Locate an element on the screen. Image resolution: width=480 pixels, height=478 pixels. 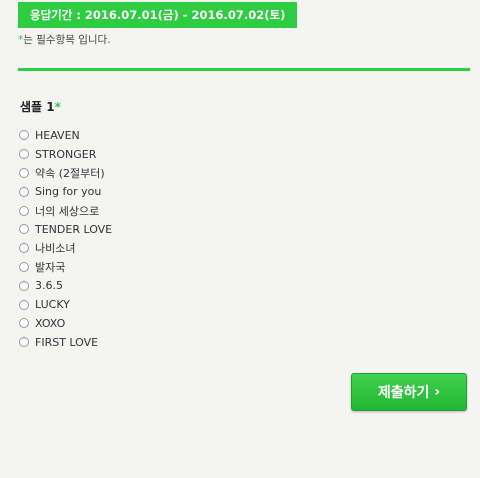
option-lucky: LUCKY is located at coordinates (65, 304).